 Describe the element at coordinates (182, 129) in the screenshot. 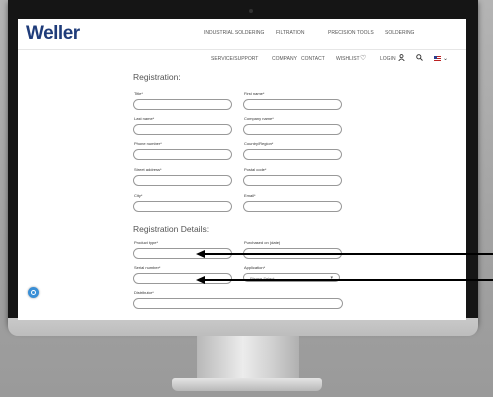

I see `last-name-field` at that location.